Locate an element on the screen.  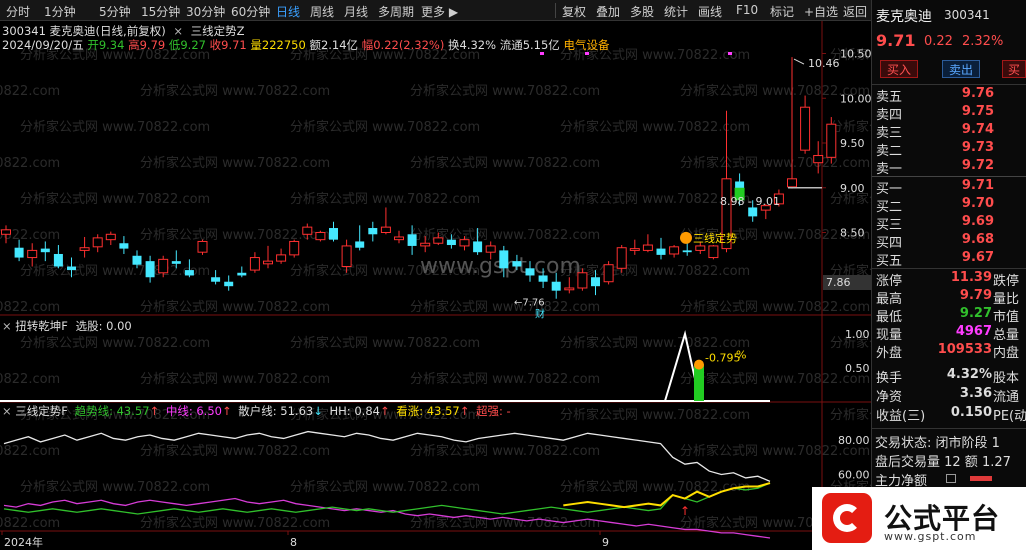
order-book-label: 买三 is located at coordinates (889, 225).